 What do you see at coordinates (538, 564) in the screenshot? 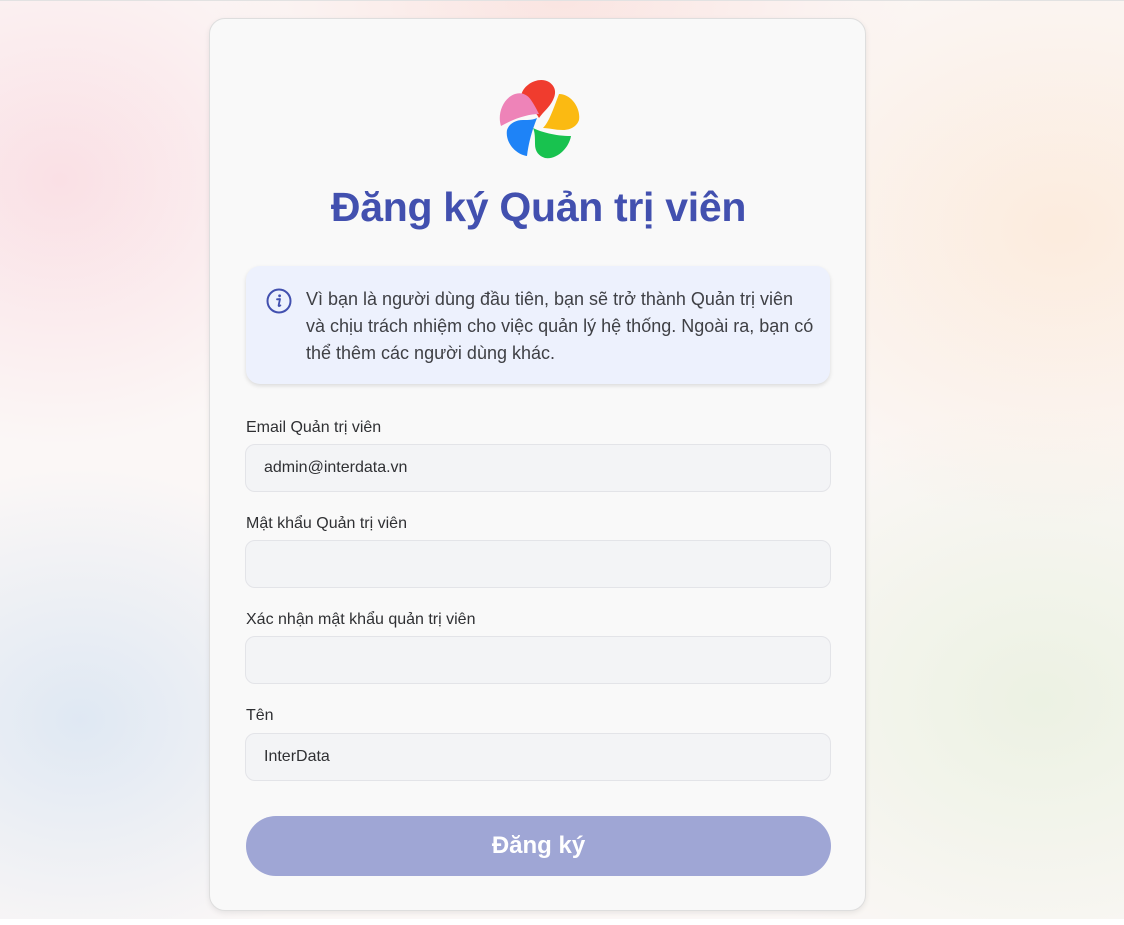
I see `password-field` at bounding box center [538, 564].